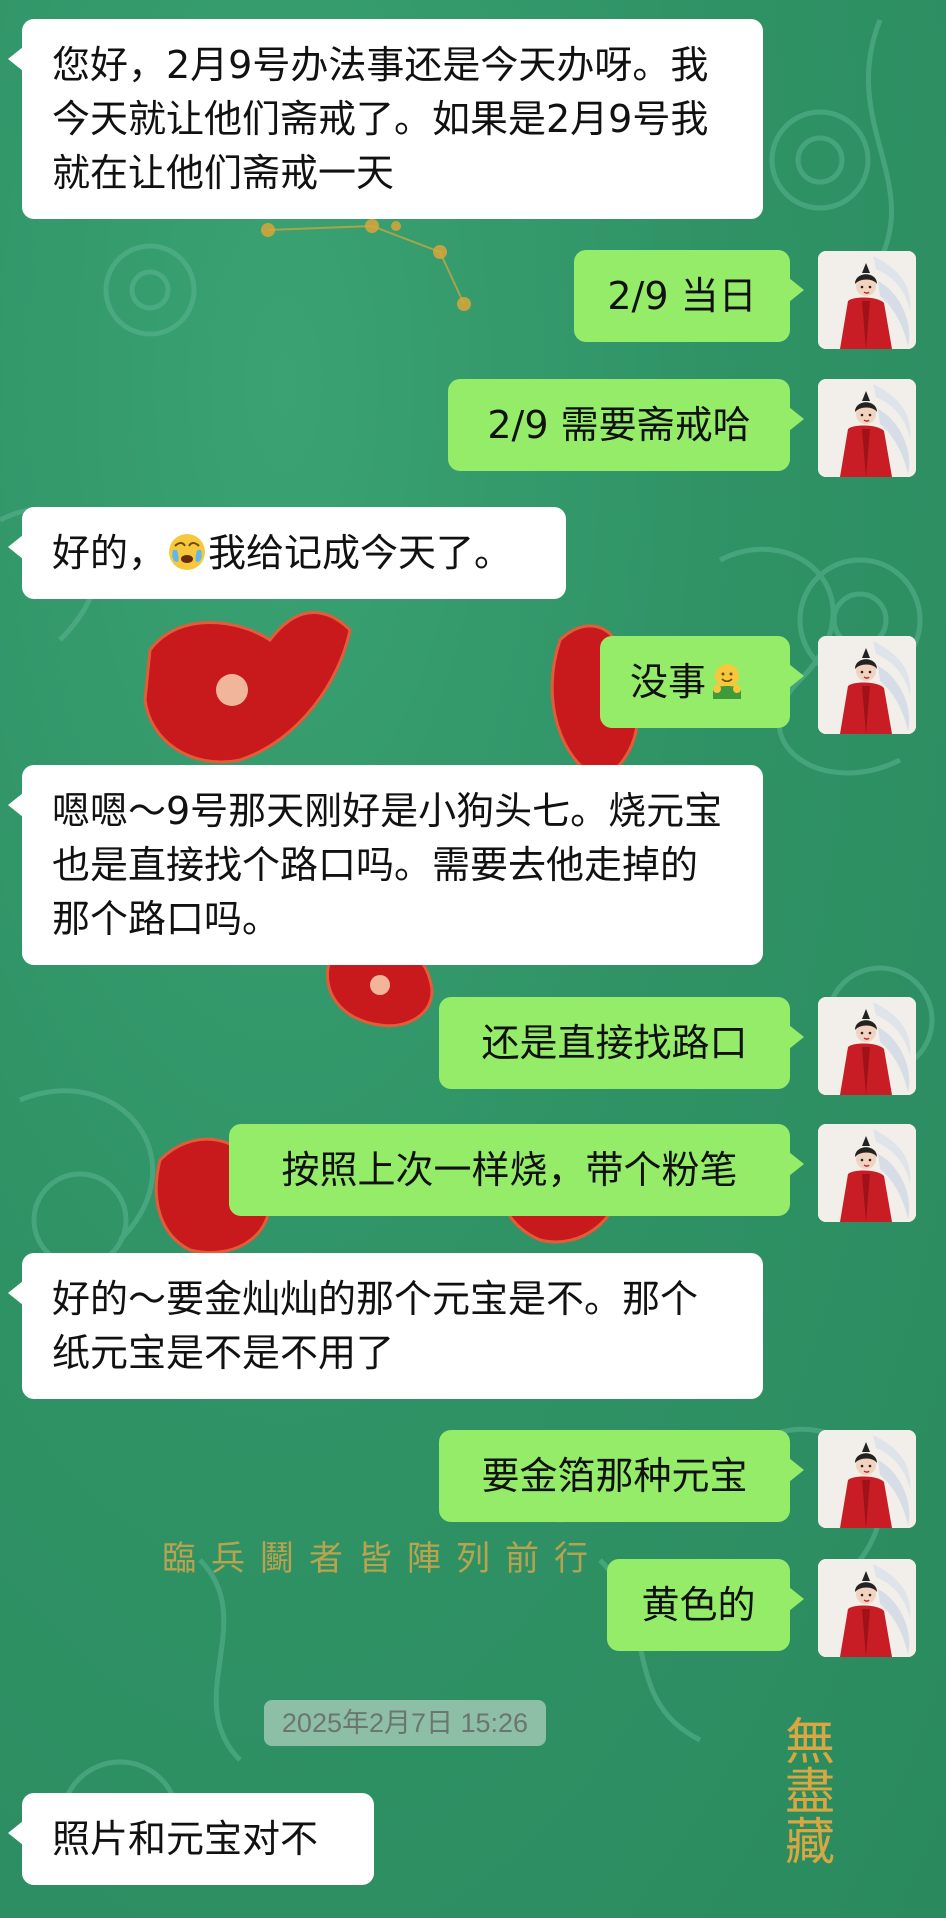  What do you see at coordinates (382, 1559) in the screenshot?
I see `poem-text: 臨兵鬬者皆陣列前行` at bounding box center [382, 1559].